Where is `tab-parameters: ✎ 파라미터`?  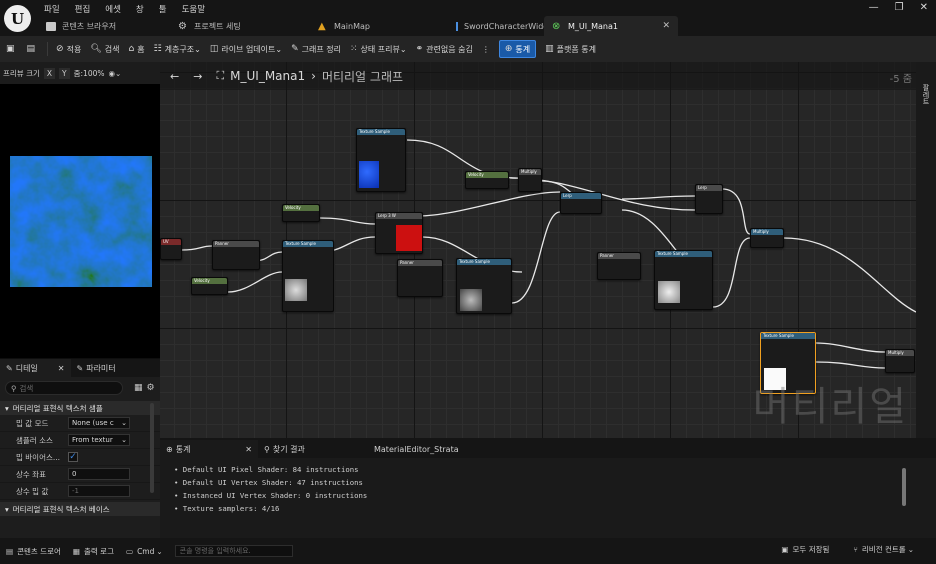
tab-parameters: ✎ 파라미터 is located at coordinates (96, 368).